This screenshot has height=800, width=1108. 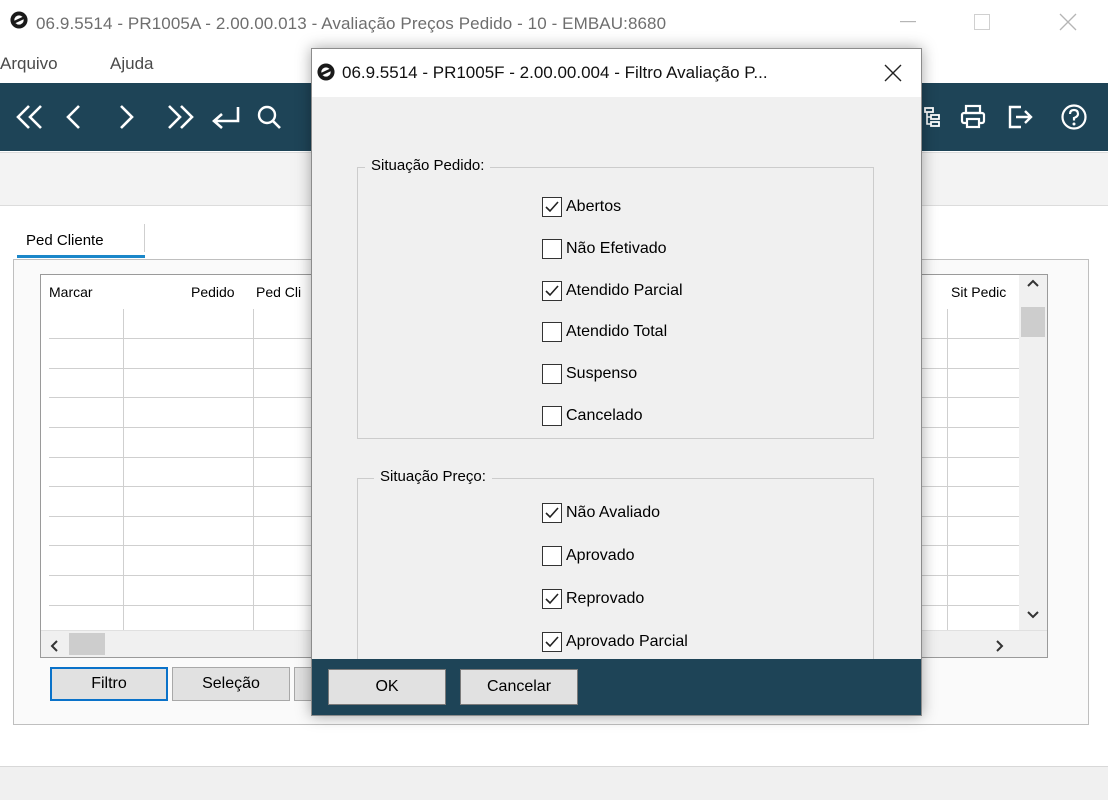 What do you see at coordinates (602, 374) in the screenshot?
I see `checkbox-label: Suspenso` at bounding box center [602, 374].